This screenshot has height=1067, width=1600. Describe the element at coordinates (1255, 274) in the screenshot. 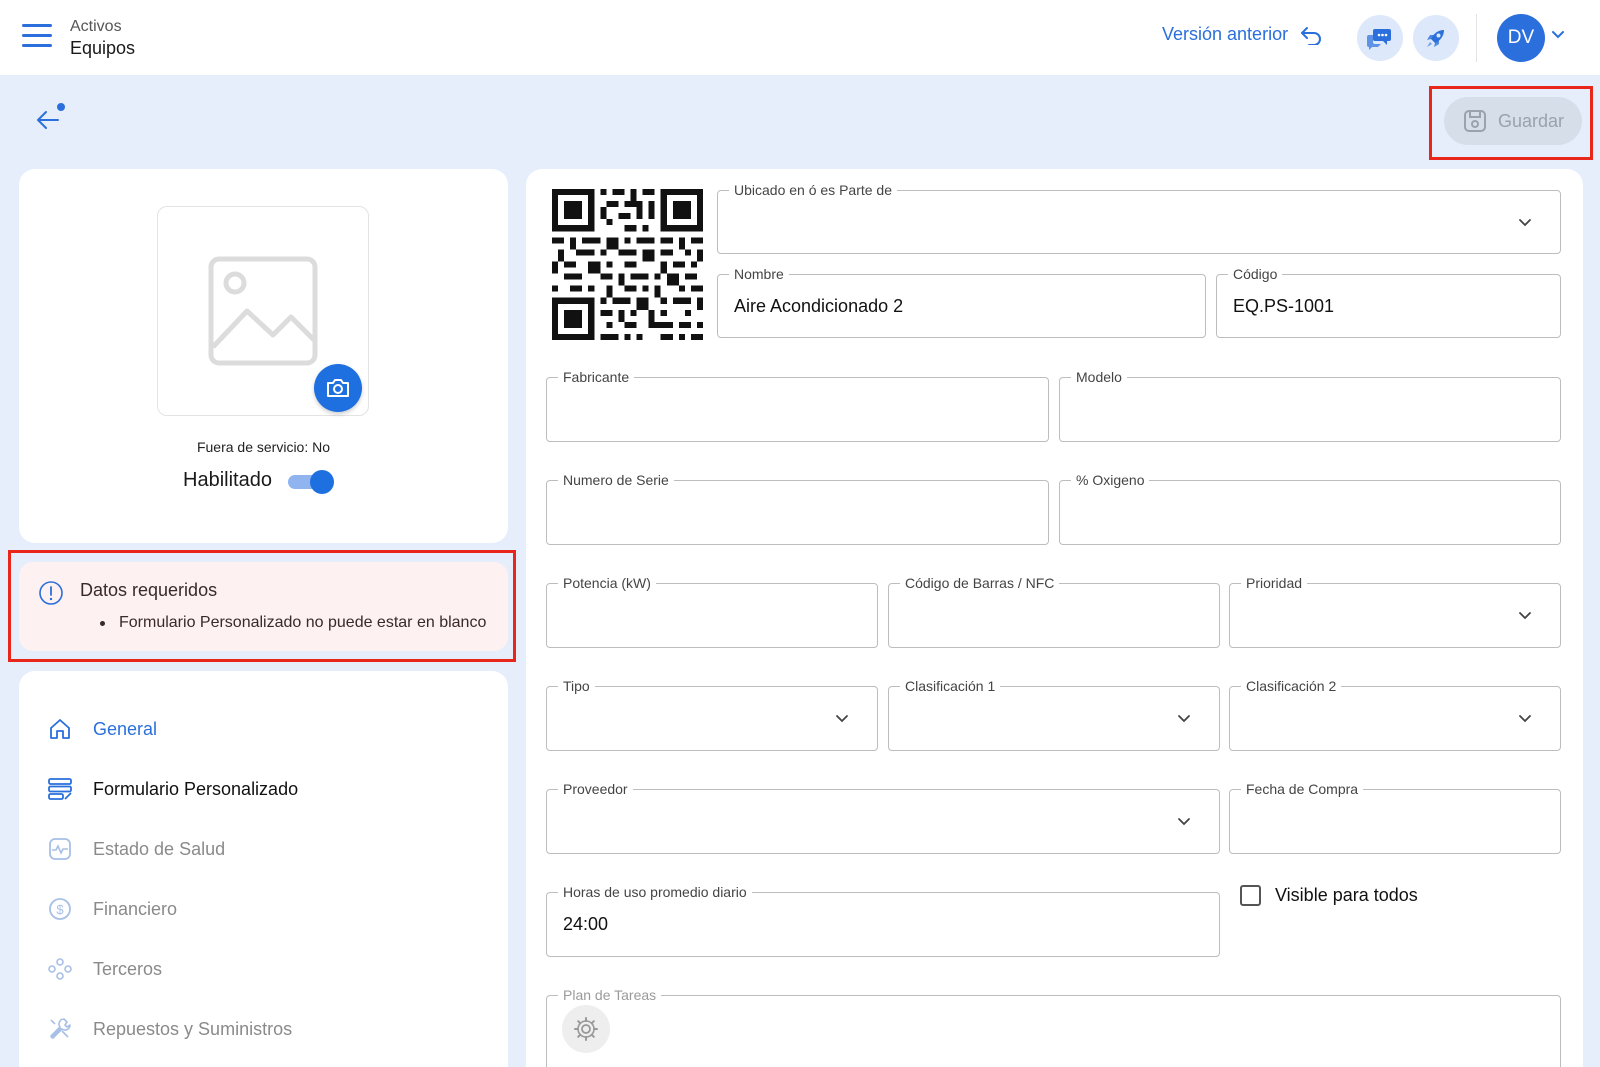

I see `field-label: Código` at that location.